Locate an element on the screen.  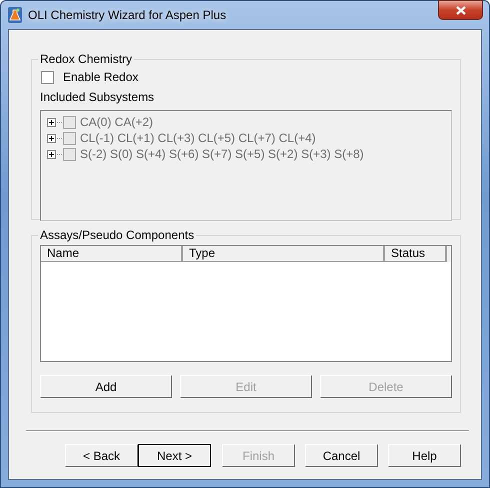
button: Next > is located at coordinates (174, 455).